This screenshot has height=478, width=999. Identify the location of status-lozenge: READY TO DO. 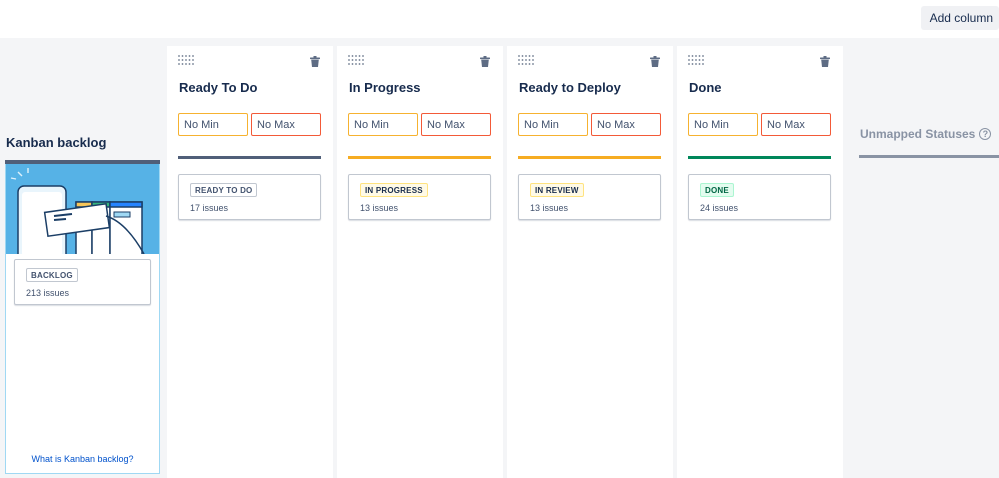
(224, 190).